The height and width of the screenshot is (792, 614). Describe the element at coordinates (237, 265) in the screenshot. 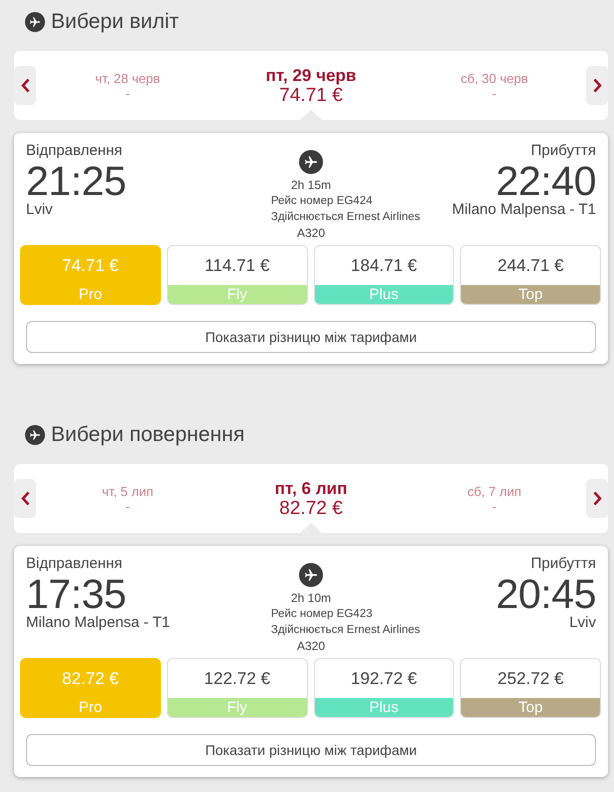

I see `fare-price: 114.71 €` at that location.